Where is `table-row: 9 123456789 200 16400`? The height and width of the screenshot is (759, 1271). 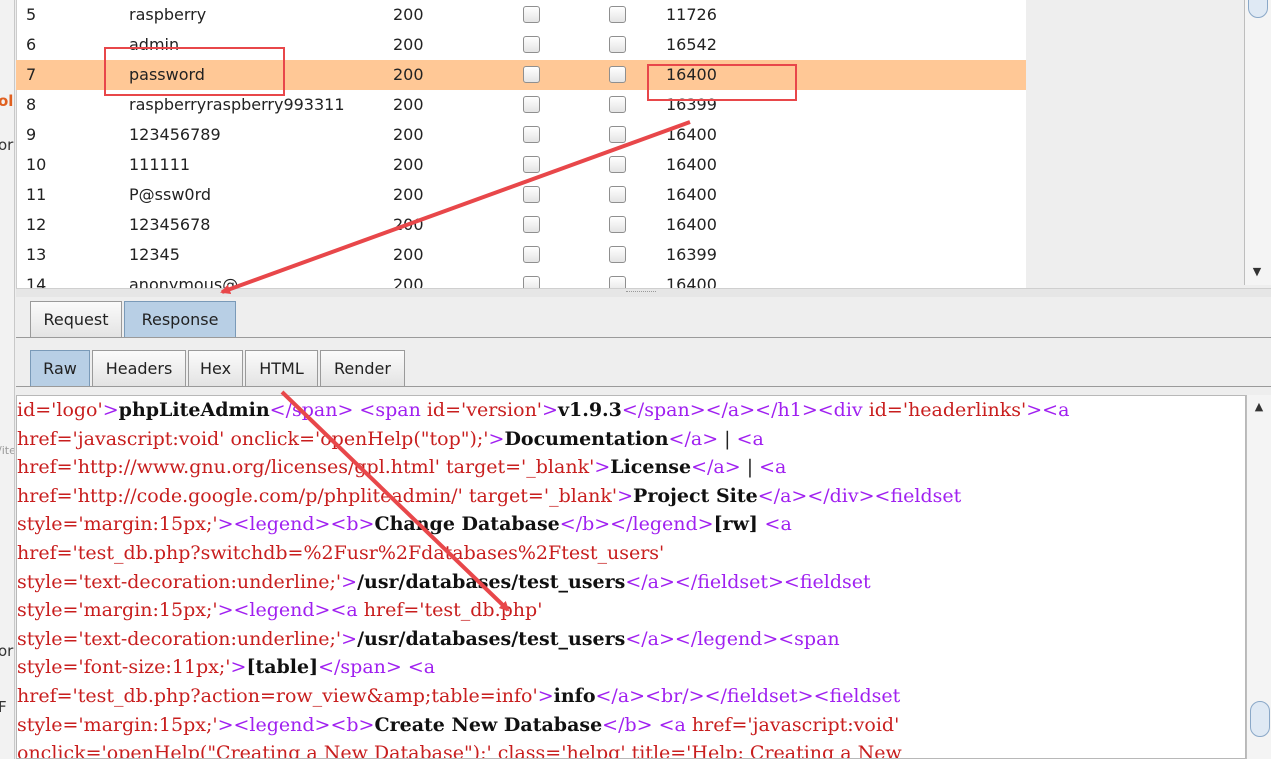
table-row: 9 123456789 200 16400 is located at coordinates (521, 135).